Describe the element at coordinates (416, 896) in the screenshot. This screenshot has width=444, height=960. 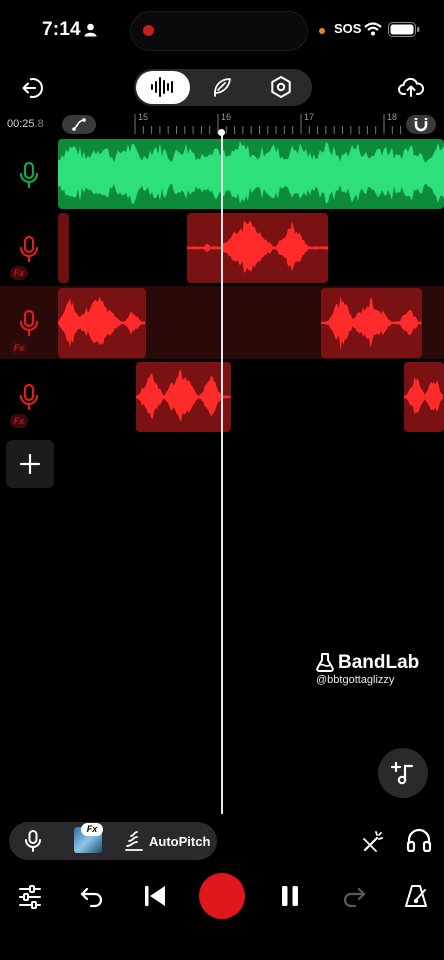
I see `metronome-icon` at that location.